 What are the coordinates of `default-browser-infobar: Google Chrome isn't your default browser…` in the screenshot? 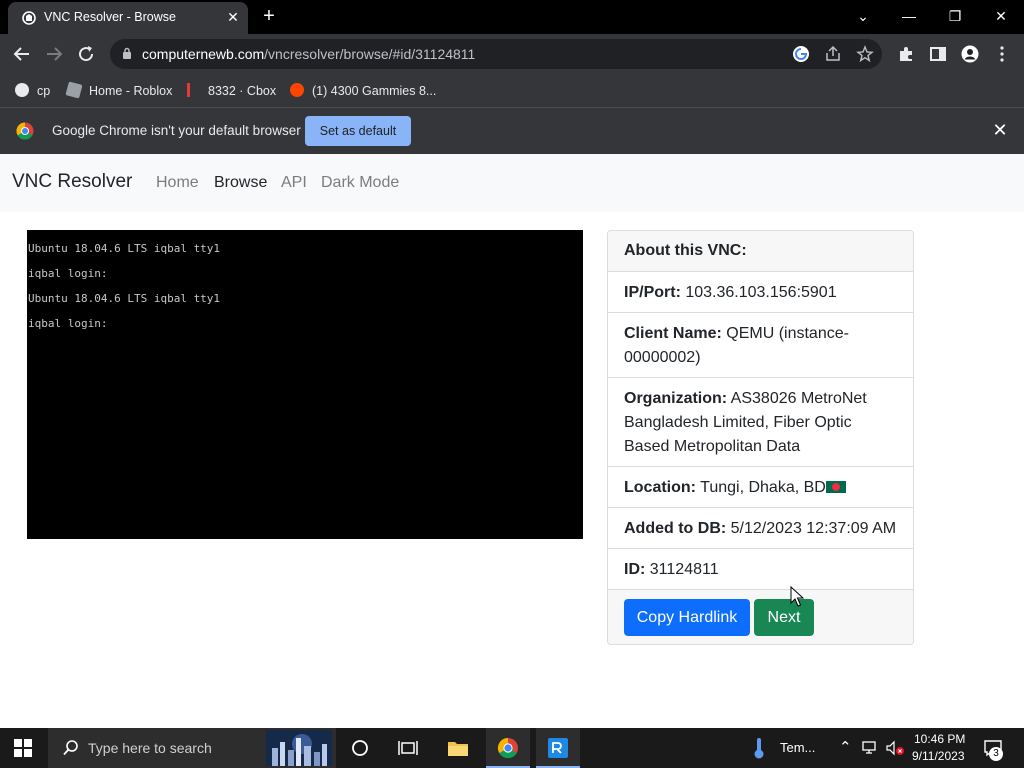 It's located at (512, 131).